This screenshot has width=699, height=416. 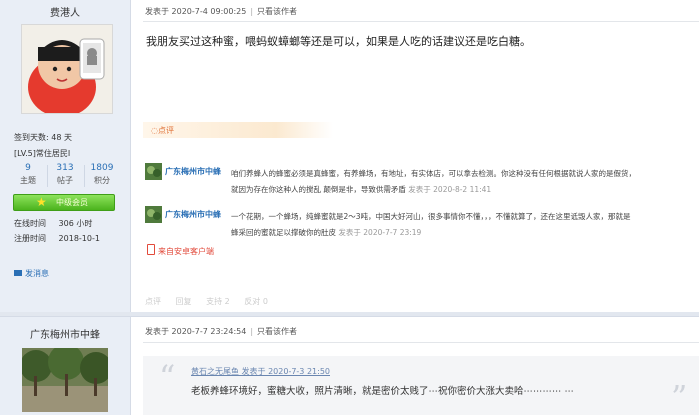 What do you see at coordinates (153, 301) in the screenshot?
I see `comment-action: 点评` at bounding box center [153, 301].